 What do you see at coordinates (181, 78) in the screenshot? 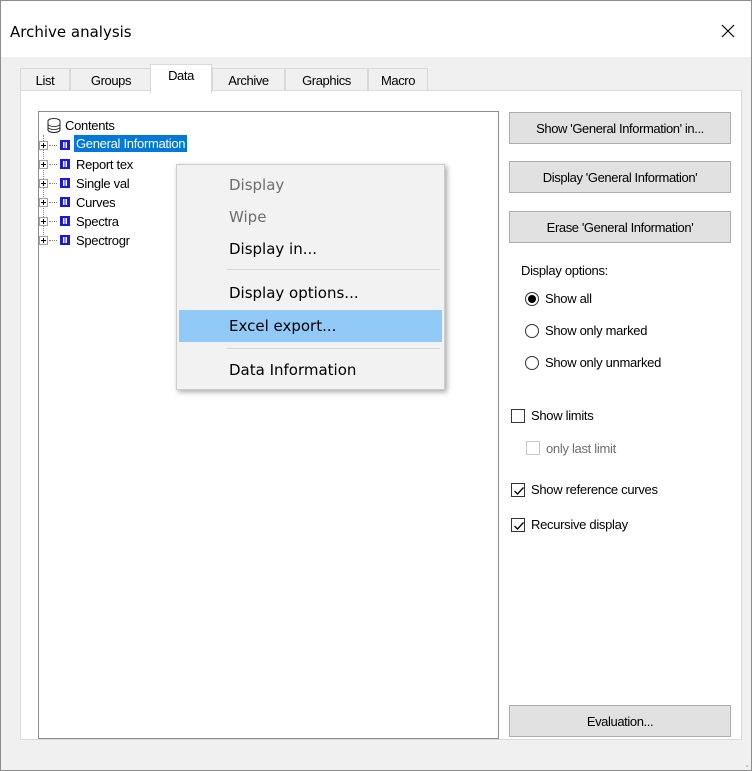
I see `tab-data: Data` at bounding box center [181, 78].